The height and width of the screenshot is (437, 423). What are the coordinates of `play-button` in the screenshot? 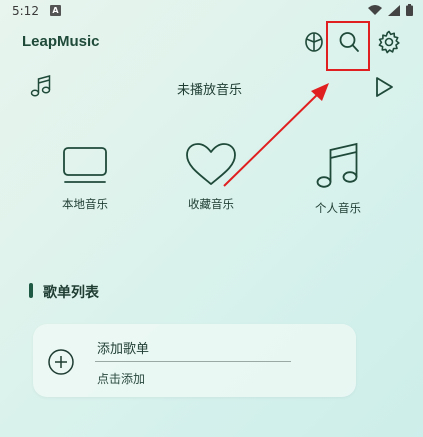 It's located at (384, 87).